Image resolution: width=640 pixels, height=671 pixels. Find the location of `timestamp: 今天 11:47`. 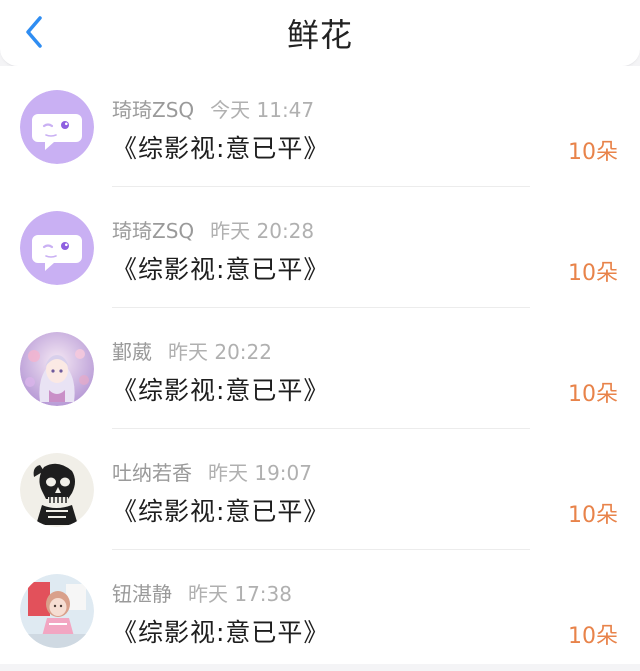

timestamp: 今天 11:47 is located at coordinates (262, 110).